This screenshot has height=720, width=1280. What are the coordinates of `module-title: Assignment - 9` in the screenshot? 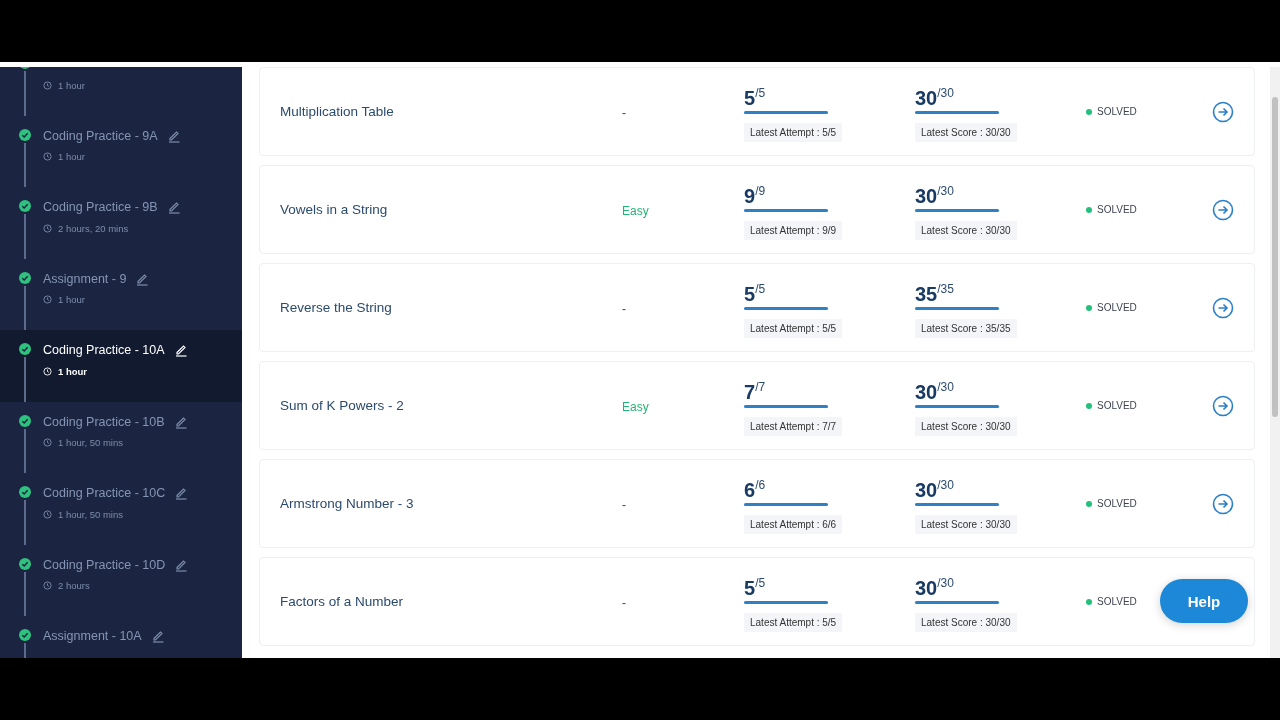 It's located at (85, 278).